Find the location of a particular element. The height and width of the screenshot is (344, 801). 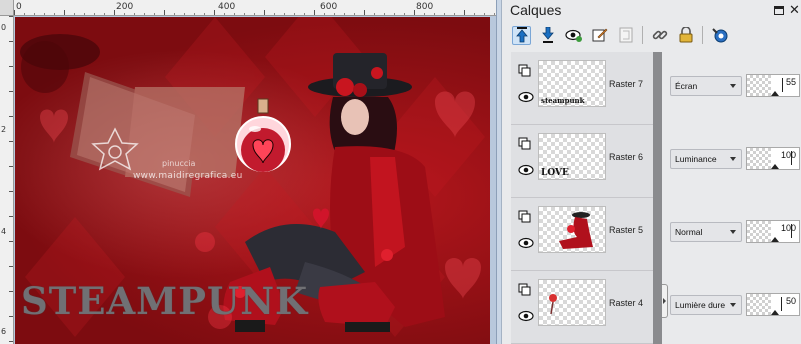

lady-thumbnail-icon is located at coordinates (576, 230).